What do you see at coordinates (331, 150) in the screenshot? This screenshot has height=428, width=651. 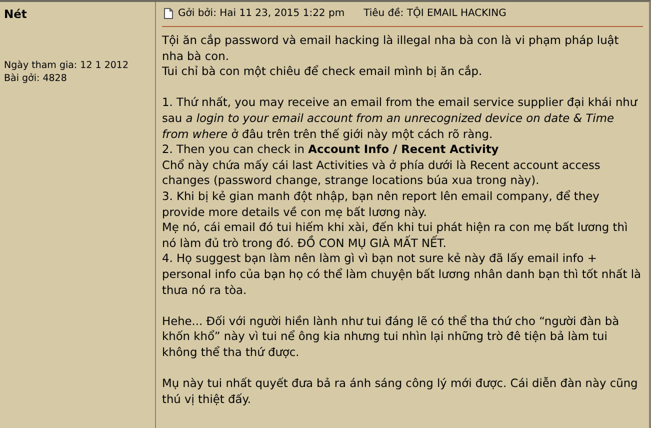 I see `post-text: 2. Then you can check in Account Info / Recent Activity` at bounding box center [331, 150].